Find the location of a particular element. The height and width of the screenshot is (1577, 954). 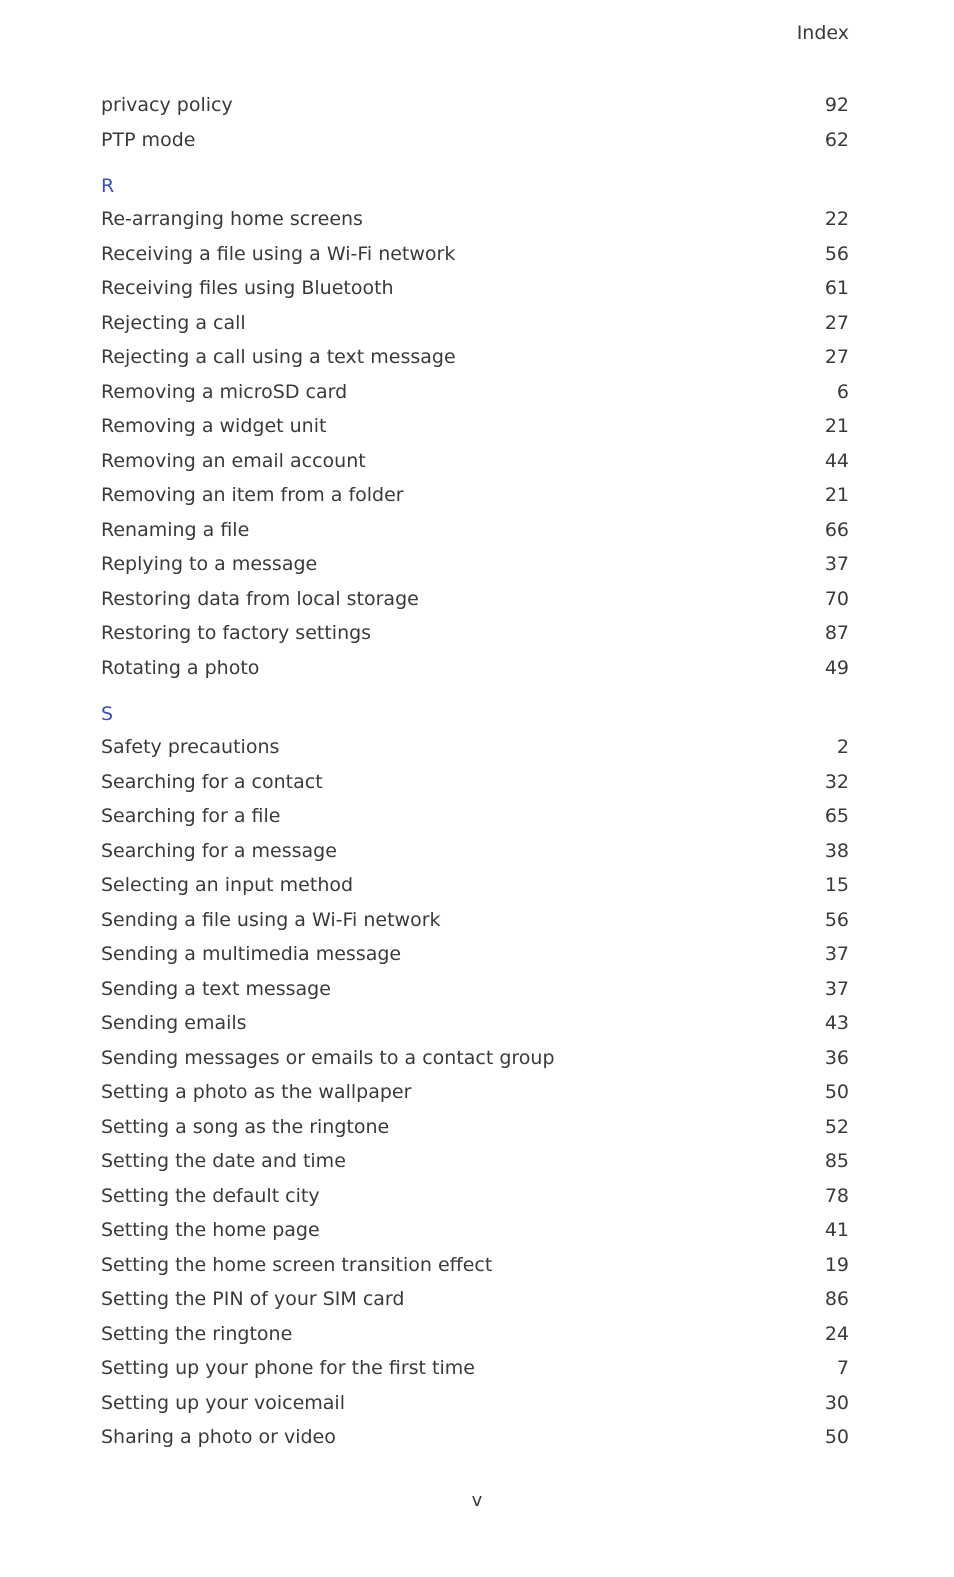

index-entry: Searching for a file 65 is located at coordinates (475, 816).